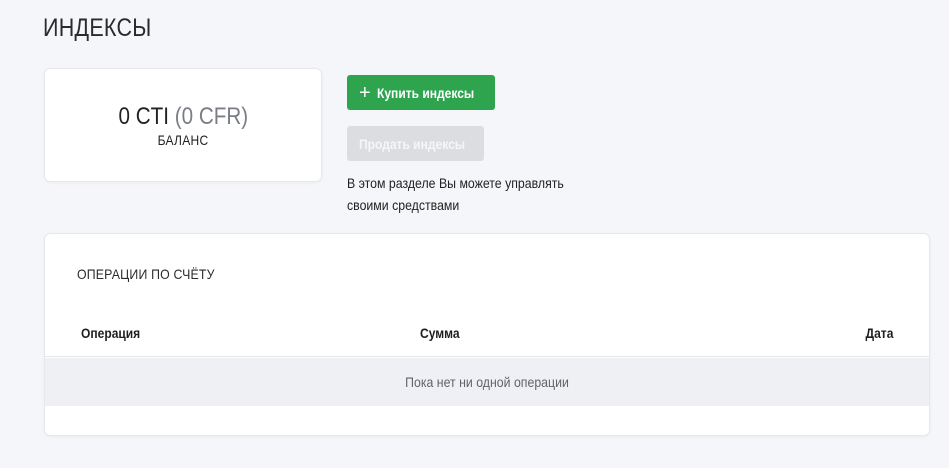 This screenshot has height=468, width=949. Describe the element at coordinates (879, 333) in the screenshot. I see `column-header-date: Дата` at that location.